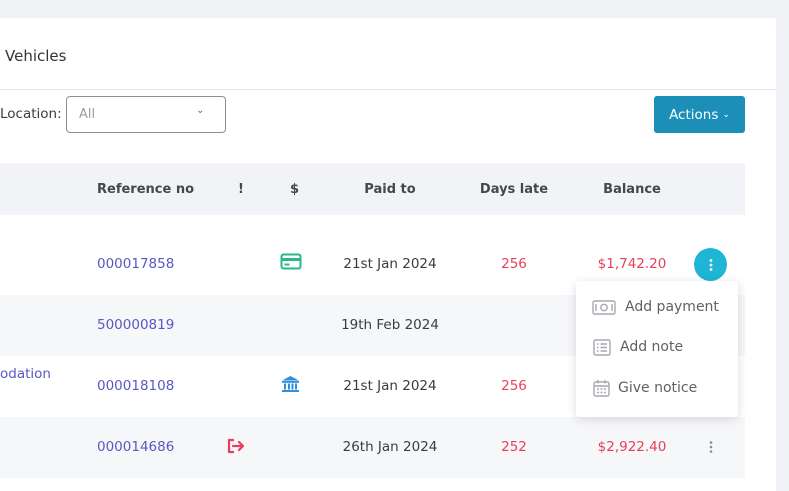  I want to click on balance-value: $2,922.40, so click(632, 447).